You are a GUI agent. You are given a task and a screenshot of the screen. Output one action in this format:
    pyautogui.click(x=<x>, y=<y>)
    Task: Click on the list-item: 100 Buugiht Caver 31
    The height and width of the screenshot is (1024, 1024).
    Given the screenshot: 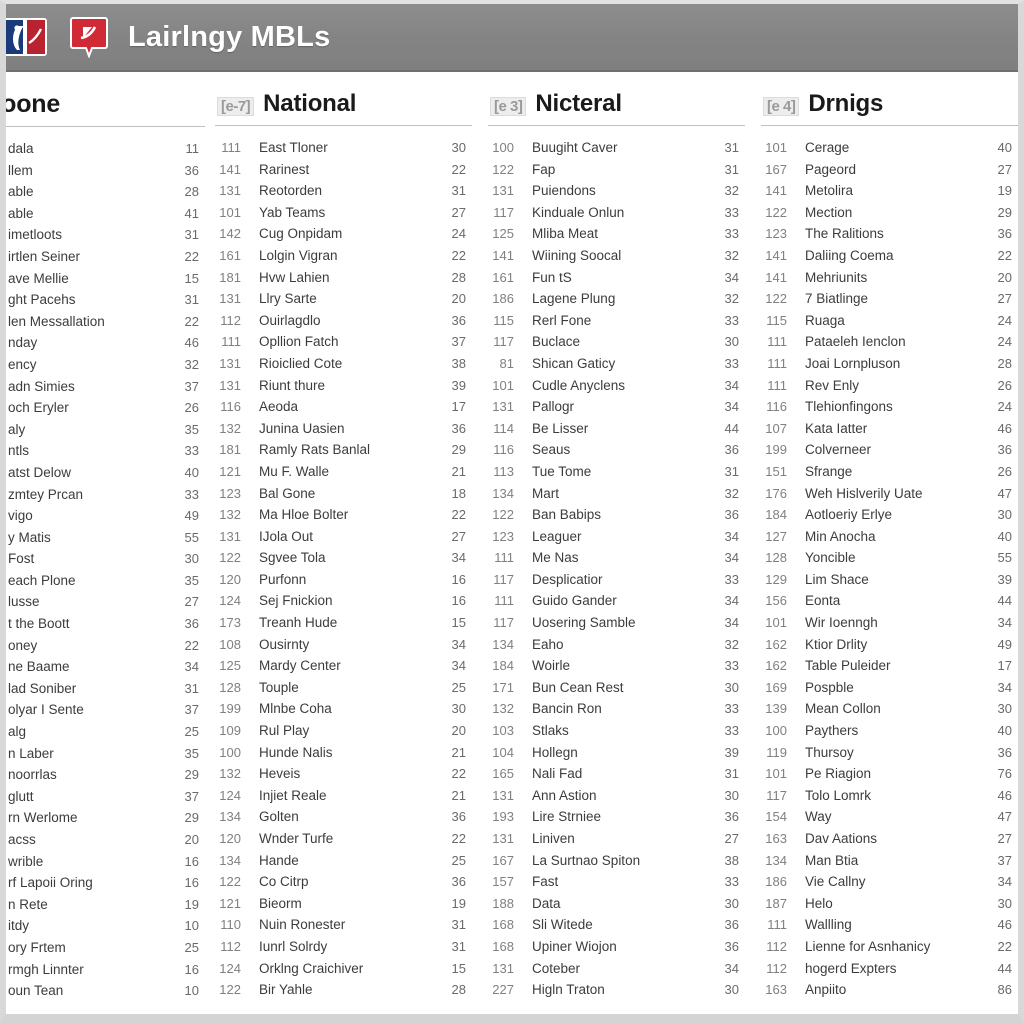 What is the action you would take?
    pyautogui.click(x=616, y=151)
    